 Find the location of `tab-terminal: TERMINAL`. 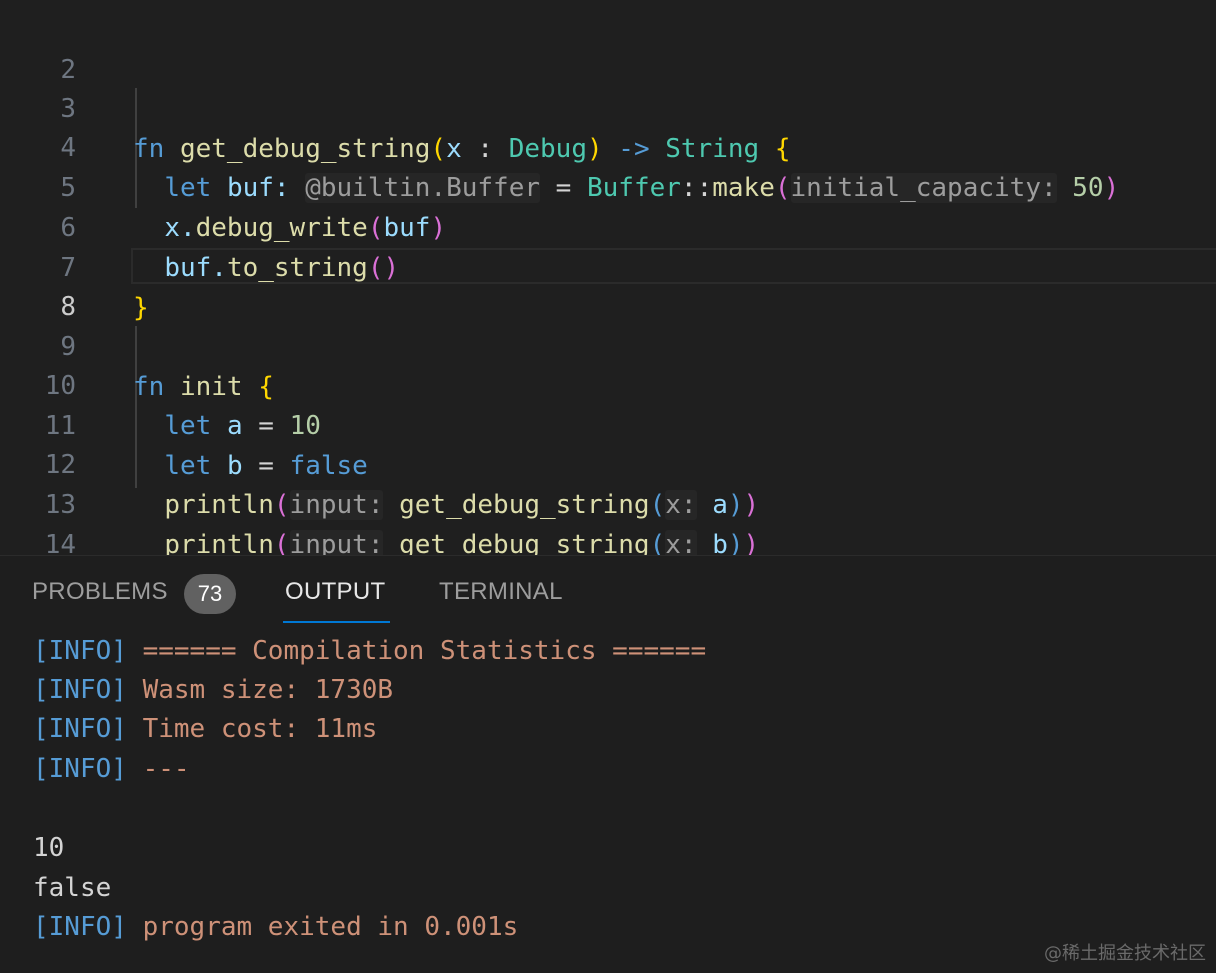

tab-terminal: TERMINAL is located at coordinates (501, 592).